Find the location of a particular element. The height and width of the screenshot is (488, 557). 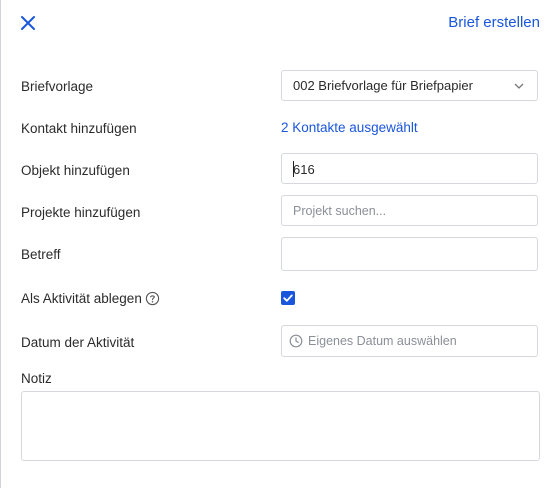

create-letter-button: Brief erstellen is located at coordinates (494, 22).